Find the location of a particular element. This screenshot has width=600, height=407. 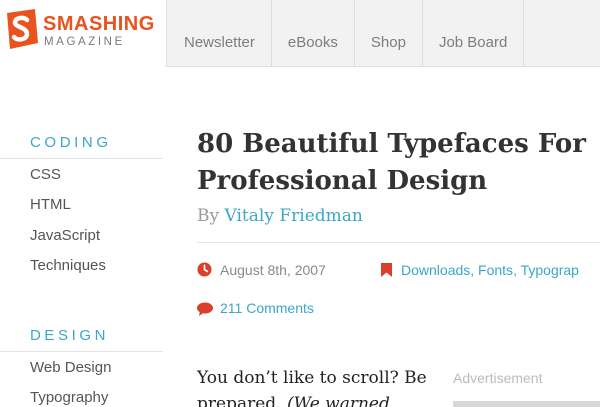

body-line: You don’t like to scroll? Be is located at coordinates (312, 378).